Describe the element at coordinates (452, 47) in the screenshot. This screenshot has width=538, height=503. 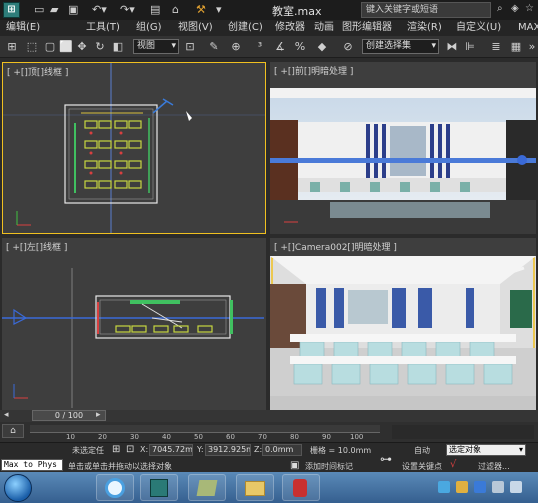
I see `mirror-icon: ⧓` at that location.